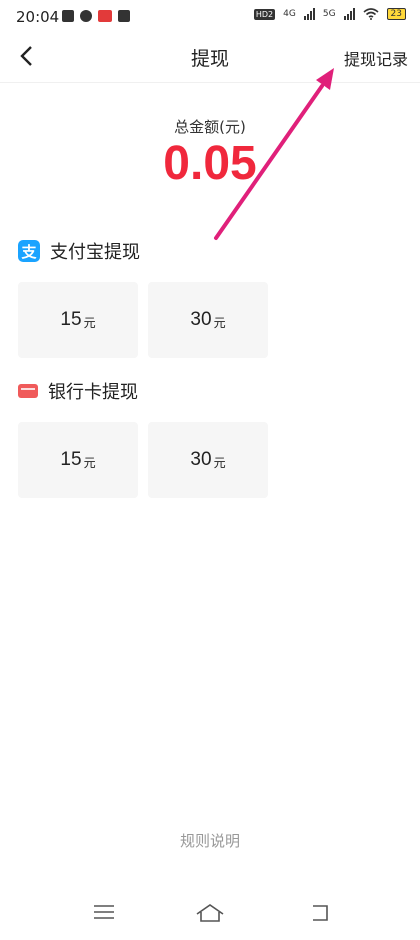 This screenshot has width=420, height=940. What do you see at coordinates (143, 460) in the screenshot?
I see `bank-options: 15 元 30 元` at bounding box center [143, 460].